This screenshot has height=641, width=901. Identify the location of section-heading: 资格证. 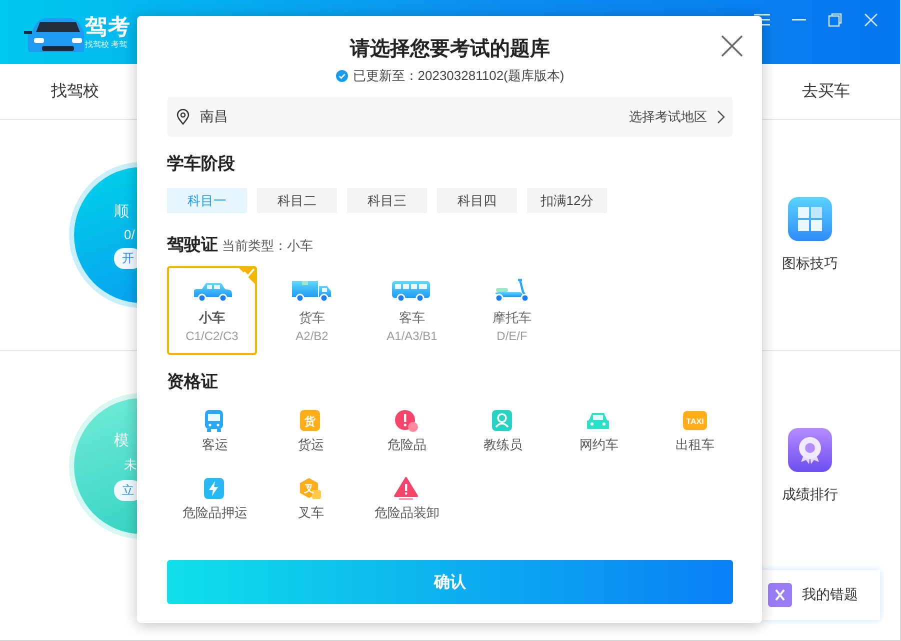
(193, 382).